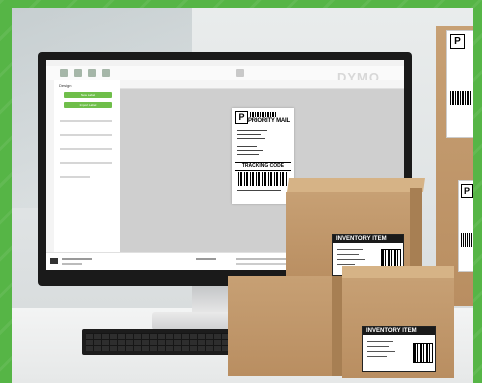 The width and height of the screenshot is (482, 383). What do you see at coordinates (269, 121) in the screenshot?
I see `service-name: PRIORITY MAIL` at bounding box center [269, 121].